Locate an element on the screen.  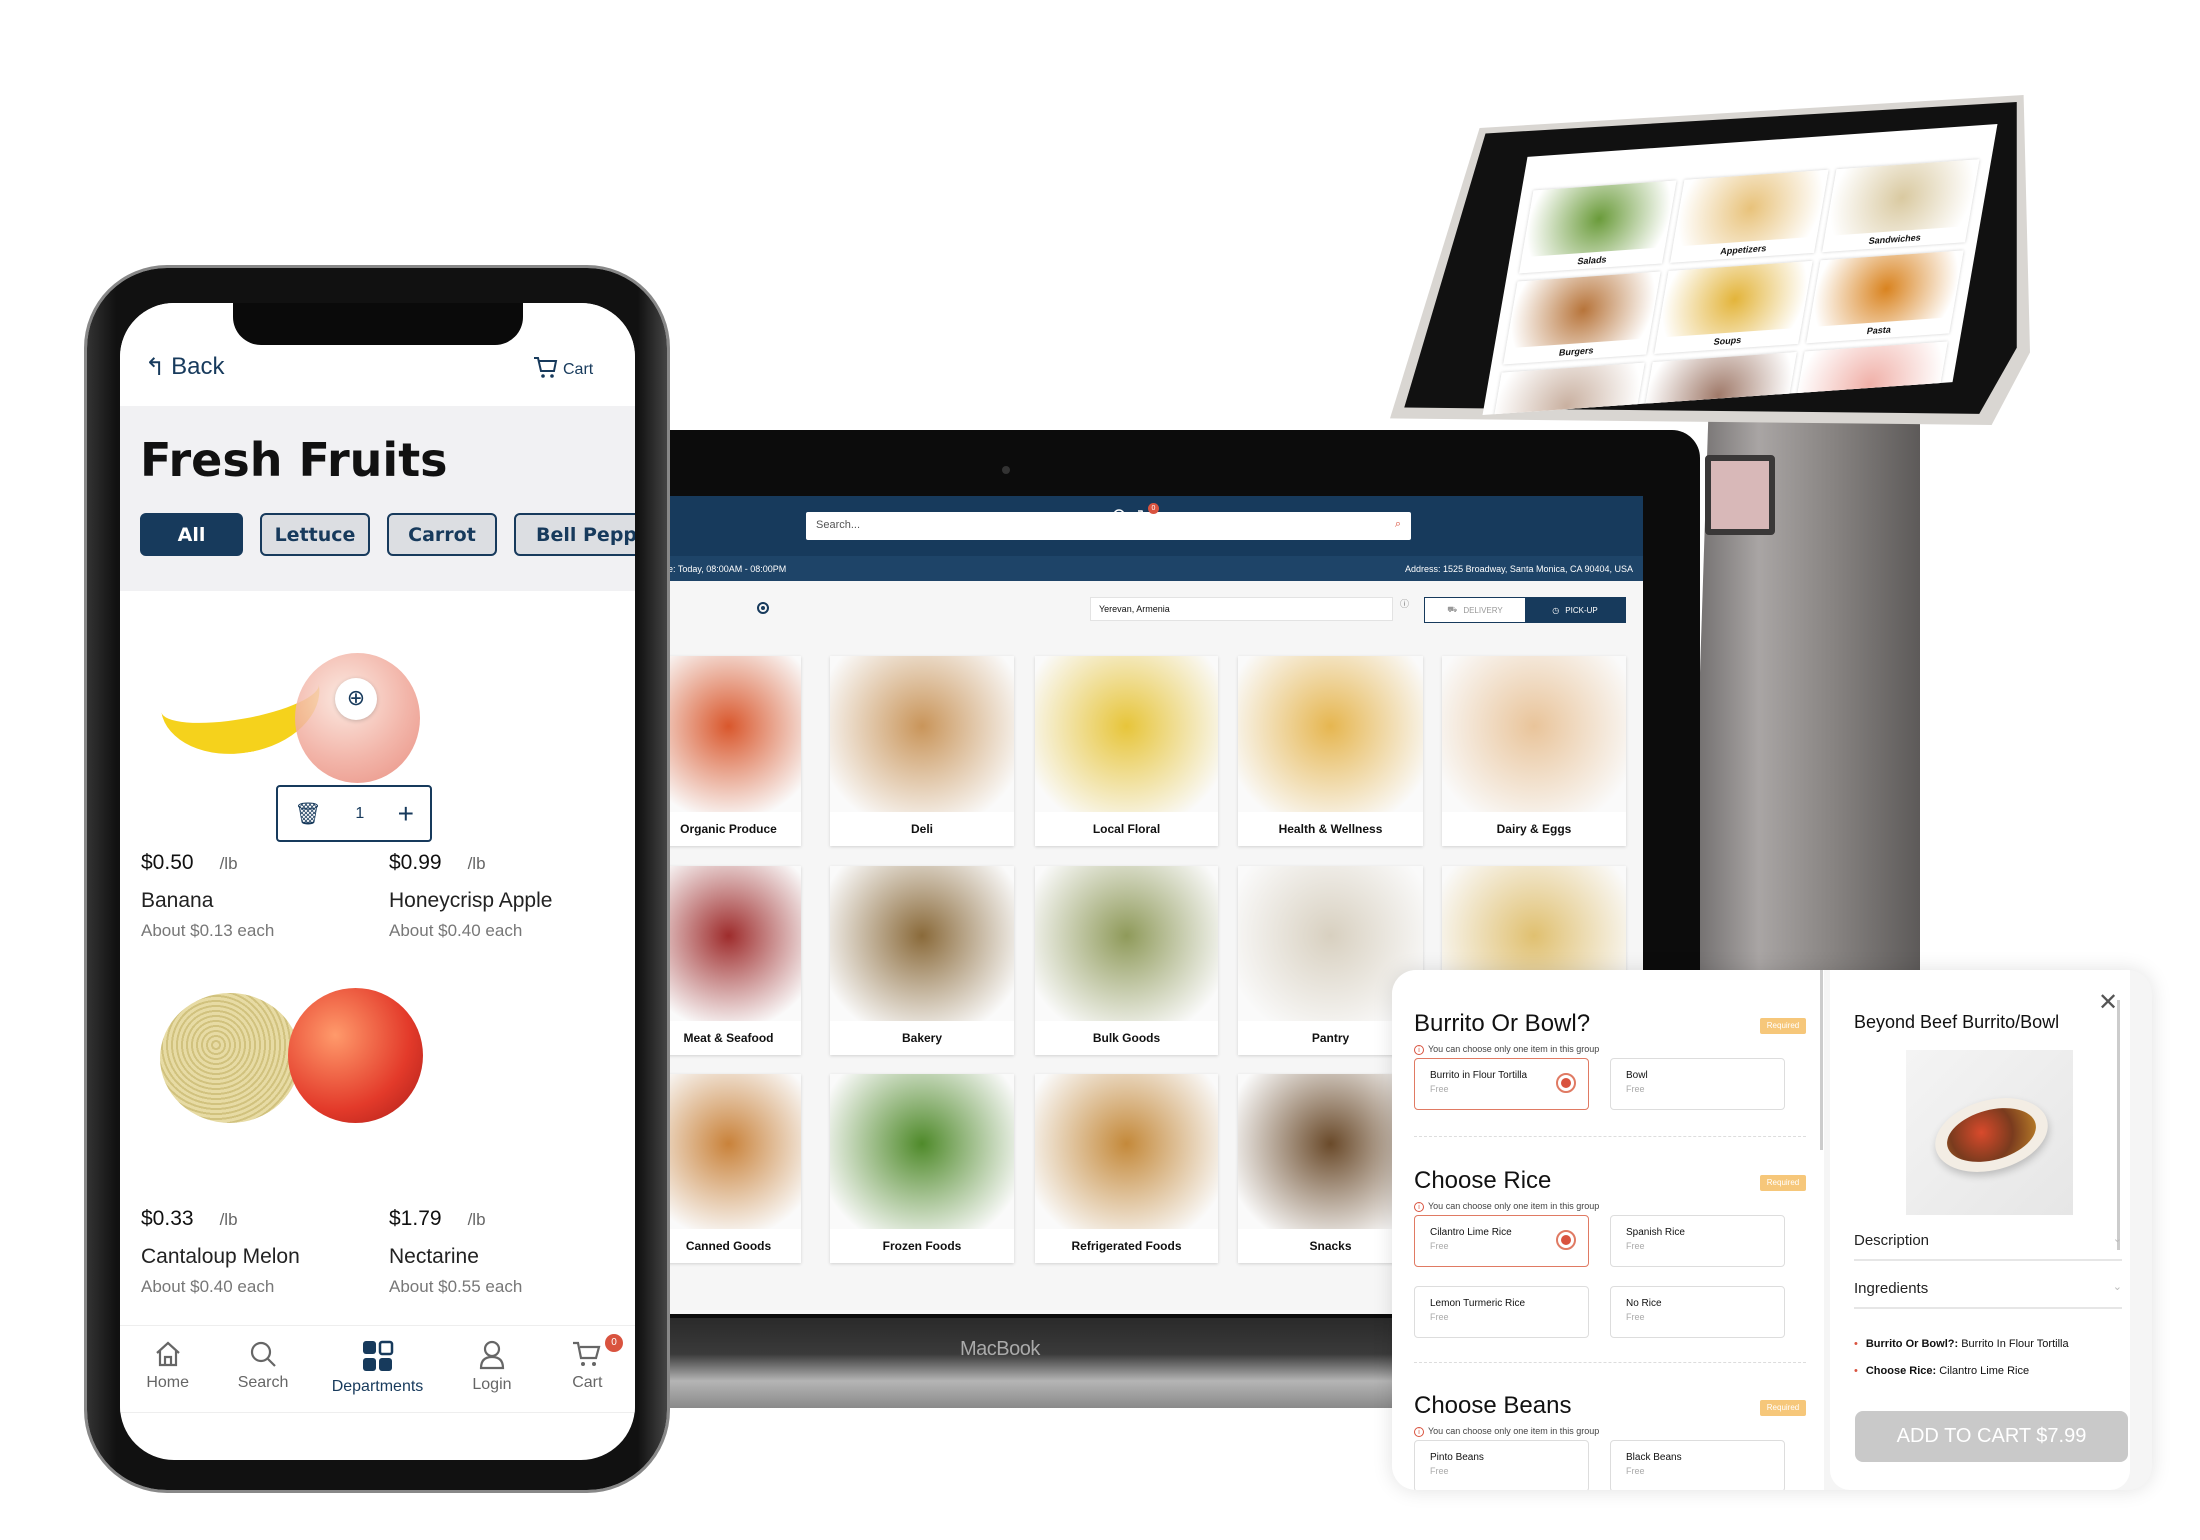
category-card: Local Floral is located at coordinates (1126, 751).